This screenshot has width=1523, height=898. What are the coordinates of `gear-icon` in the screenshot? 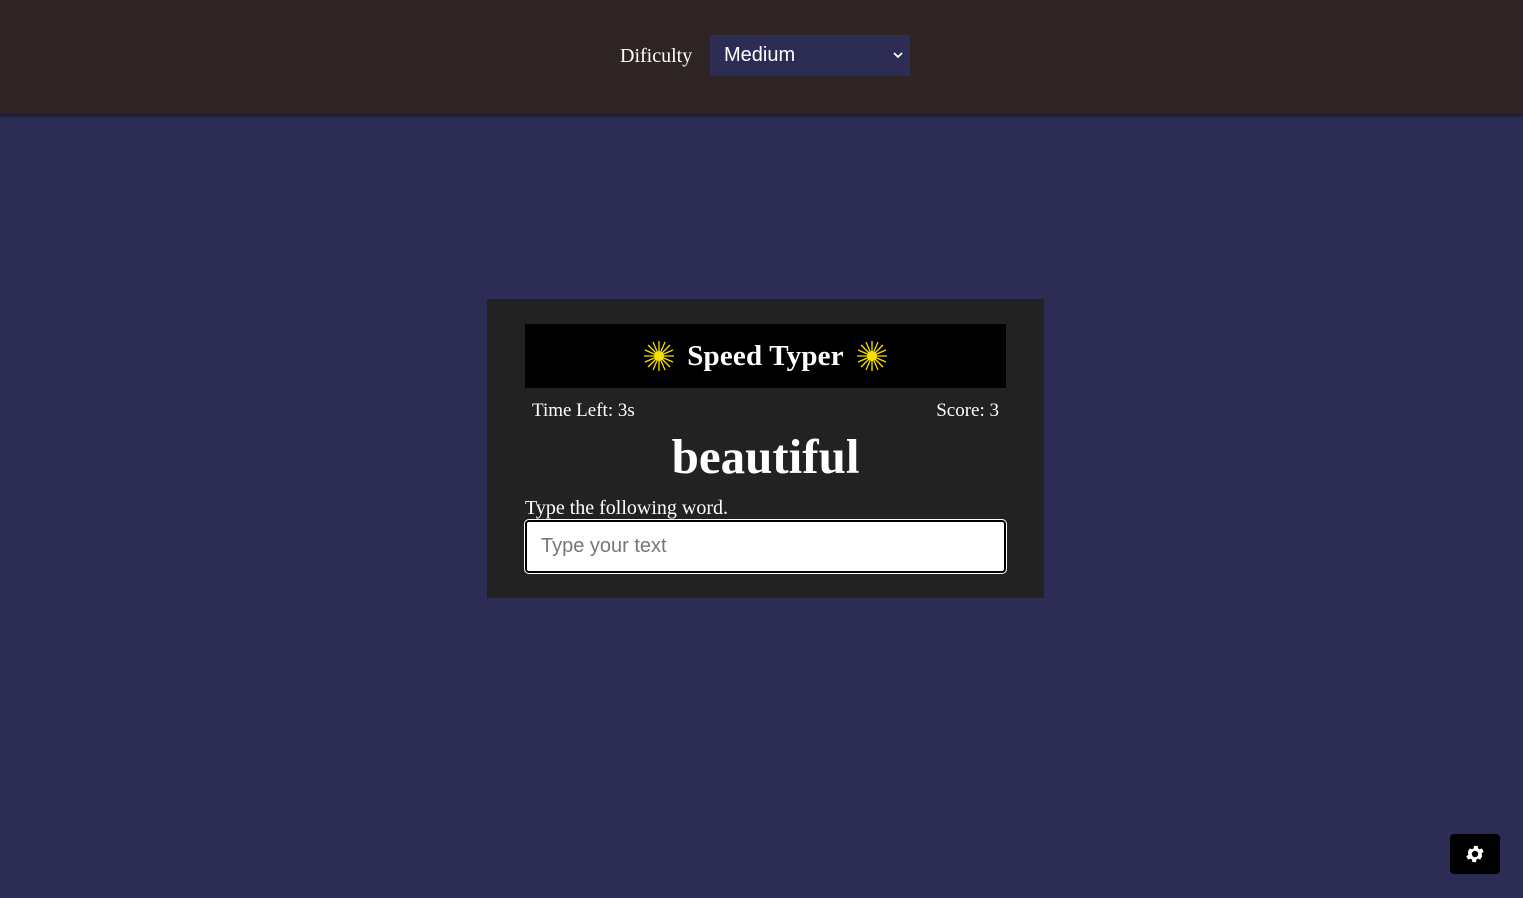 It's located at (1475, 854).